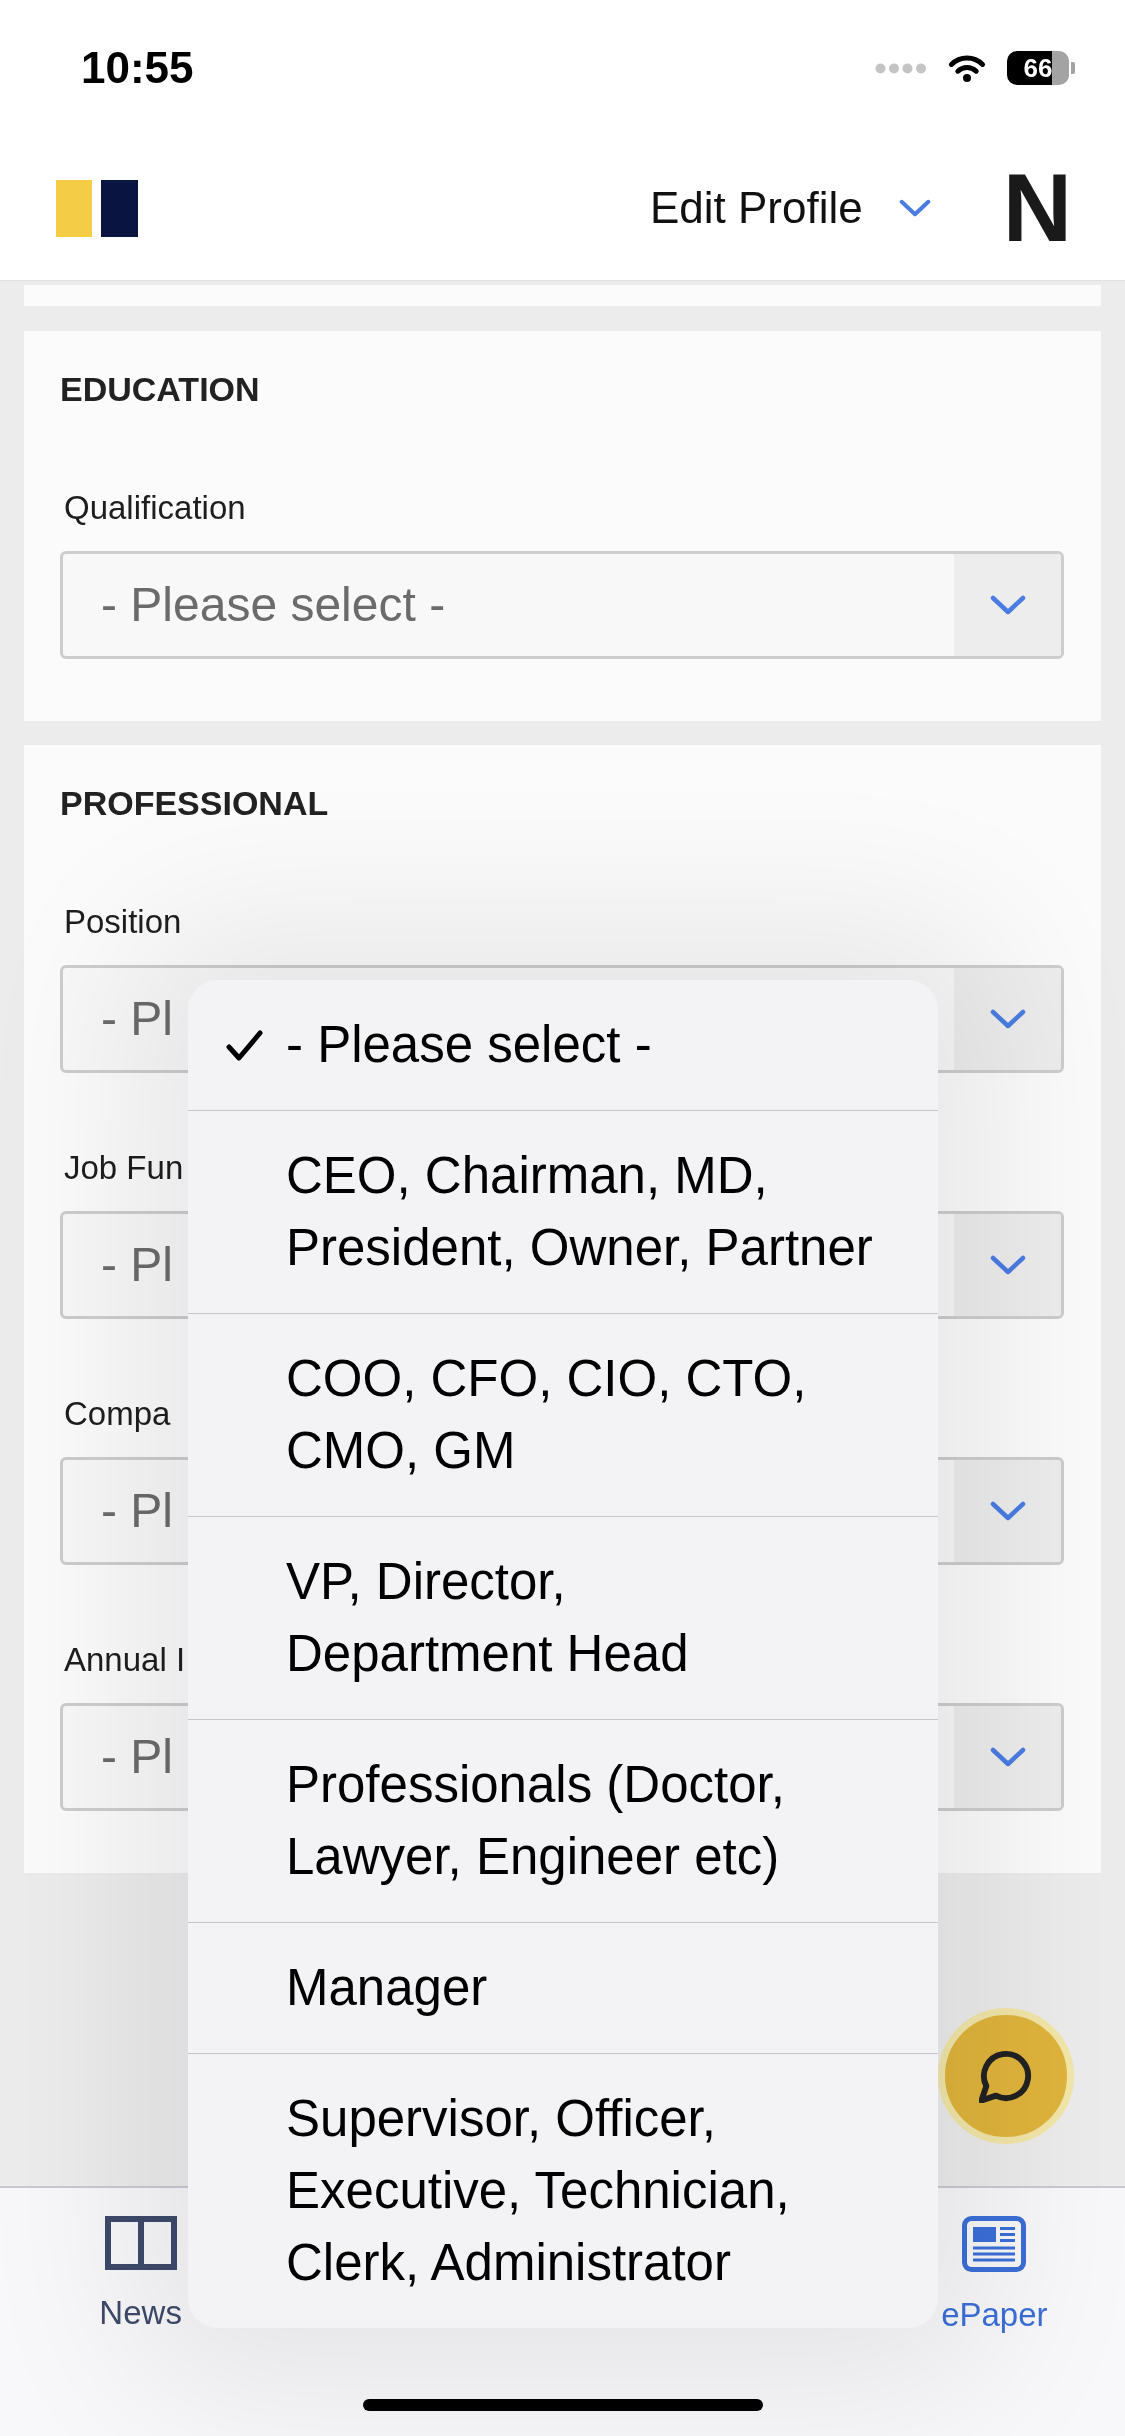  What do you see at coordinates (137, 68) in the screenshot?
I see `status-time: 10:55` at bounding box center [137, 68].